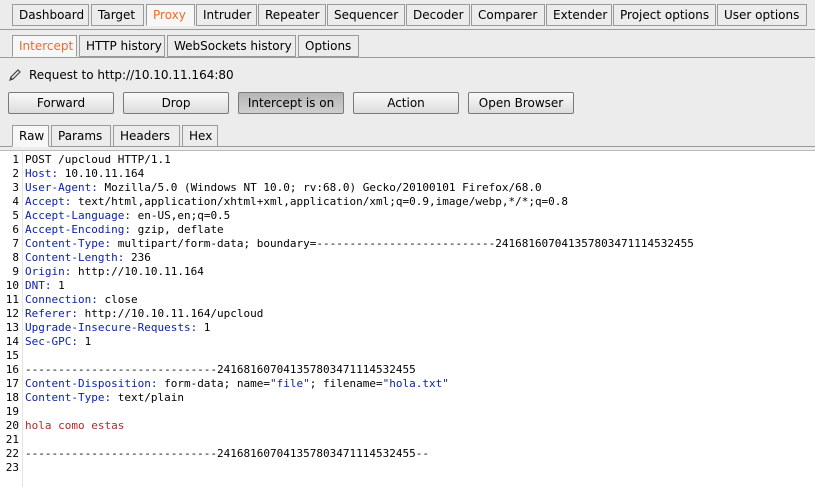 This screenshot has width=815, height=487. I want to click on open-browser-button: Open Browser, so click(521, 103).